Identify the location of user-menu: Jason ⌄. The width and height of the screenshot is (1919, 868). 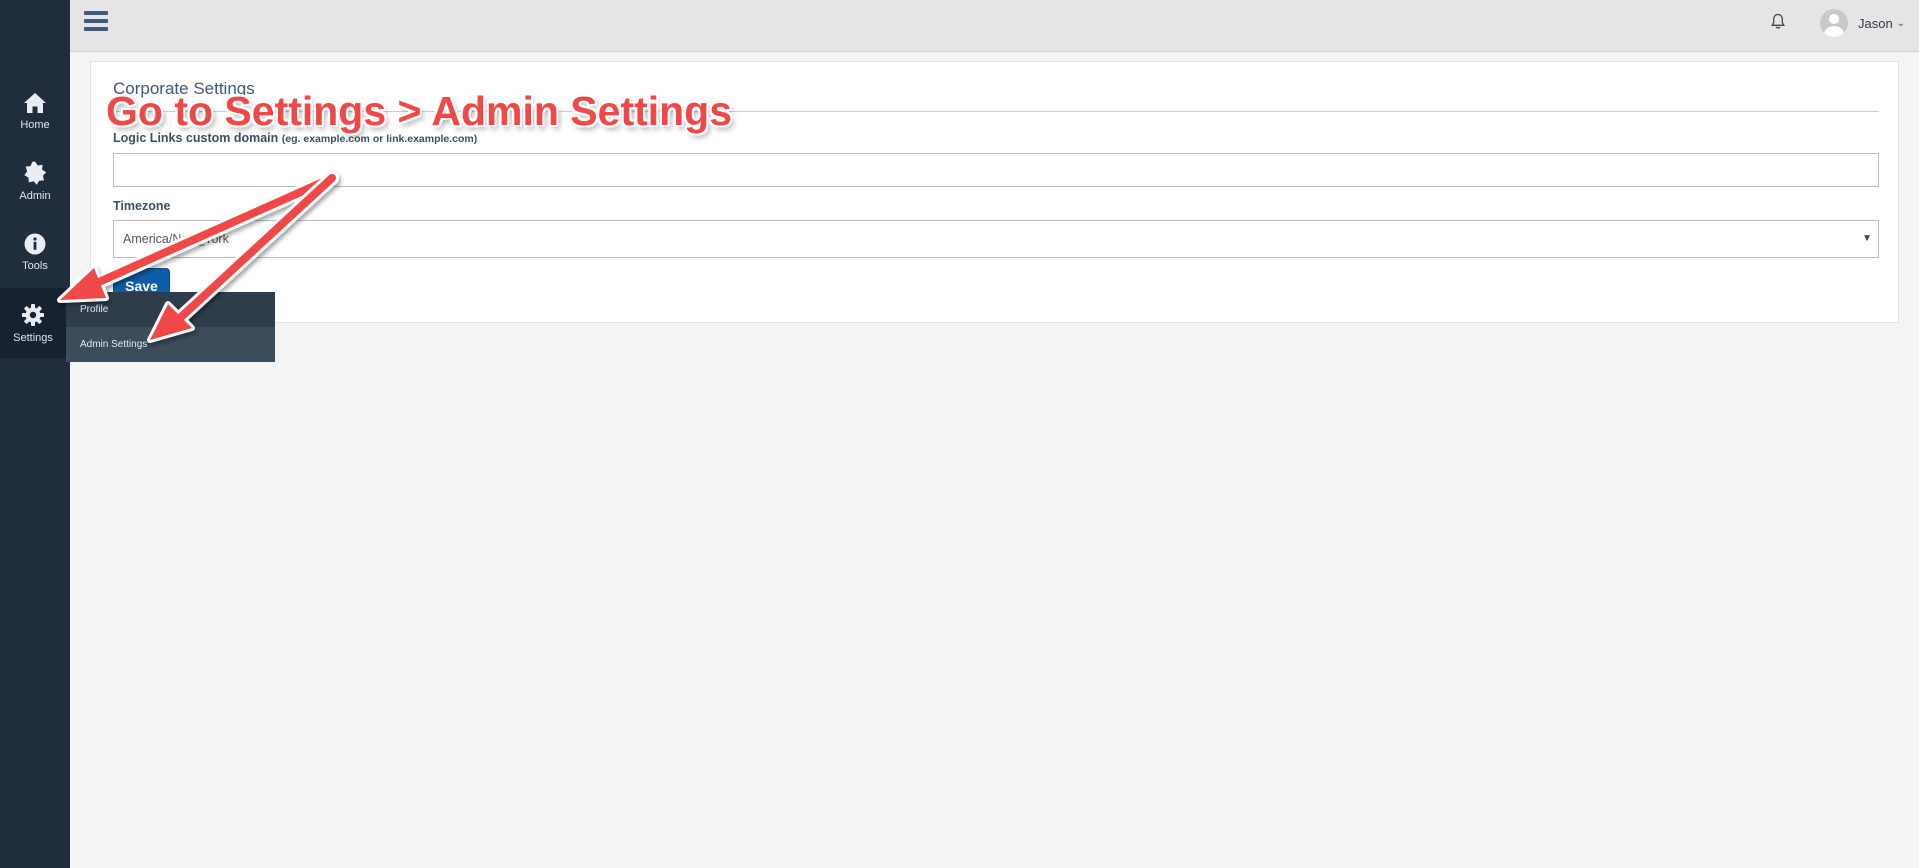
(1862, 23).